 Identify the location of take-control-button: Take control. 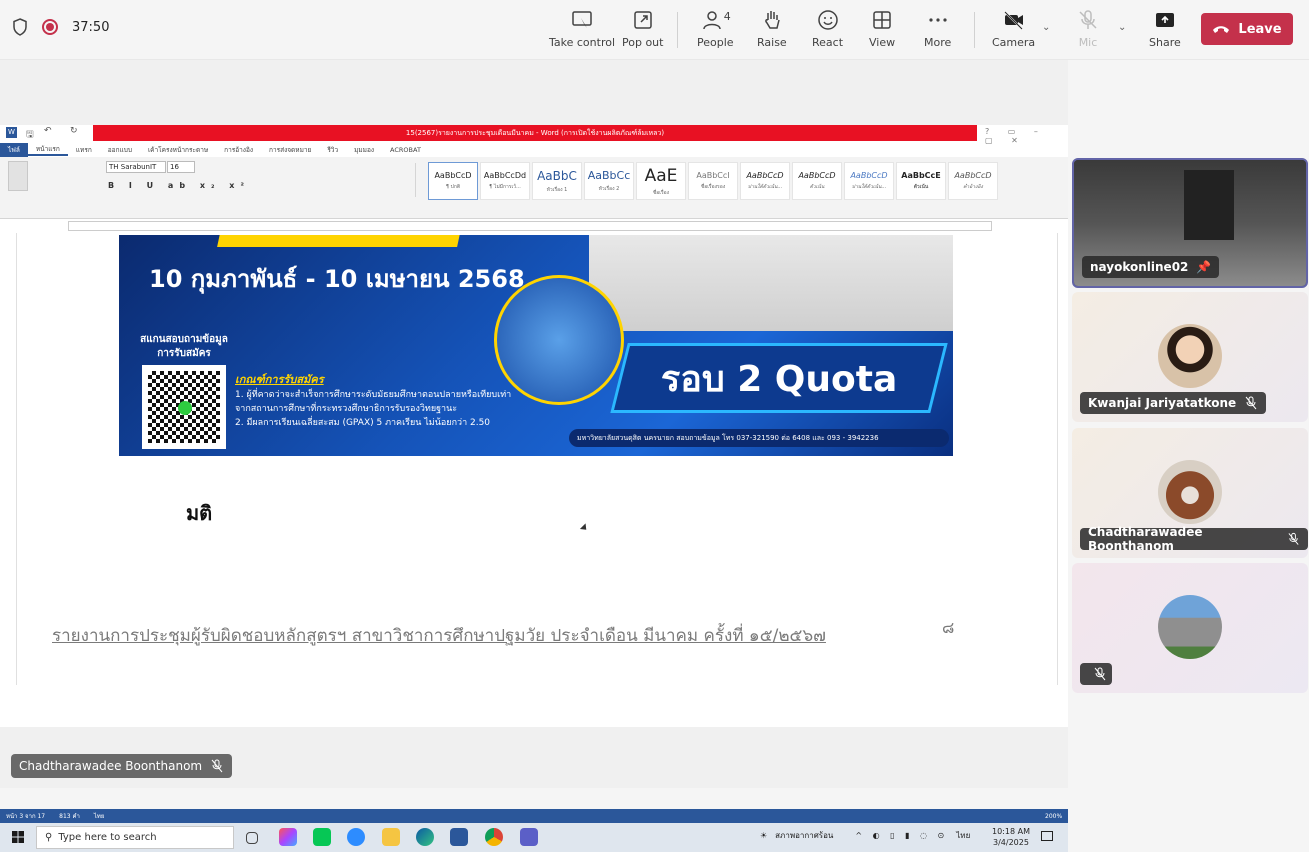
(582, 28).